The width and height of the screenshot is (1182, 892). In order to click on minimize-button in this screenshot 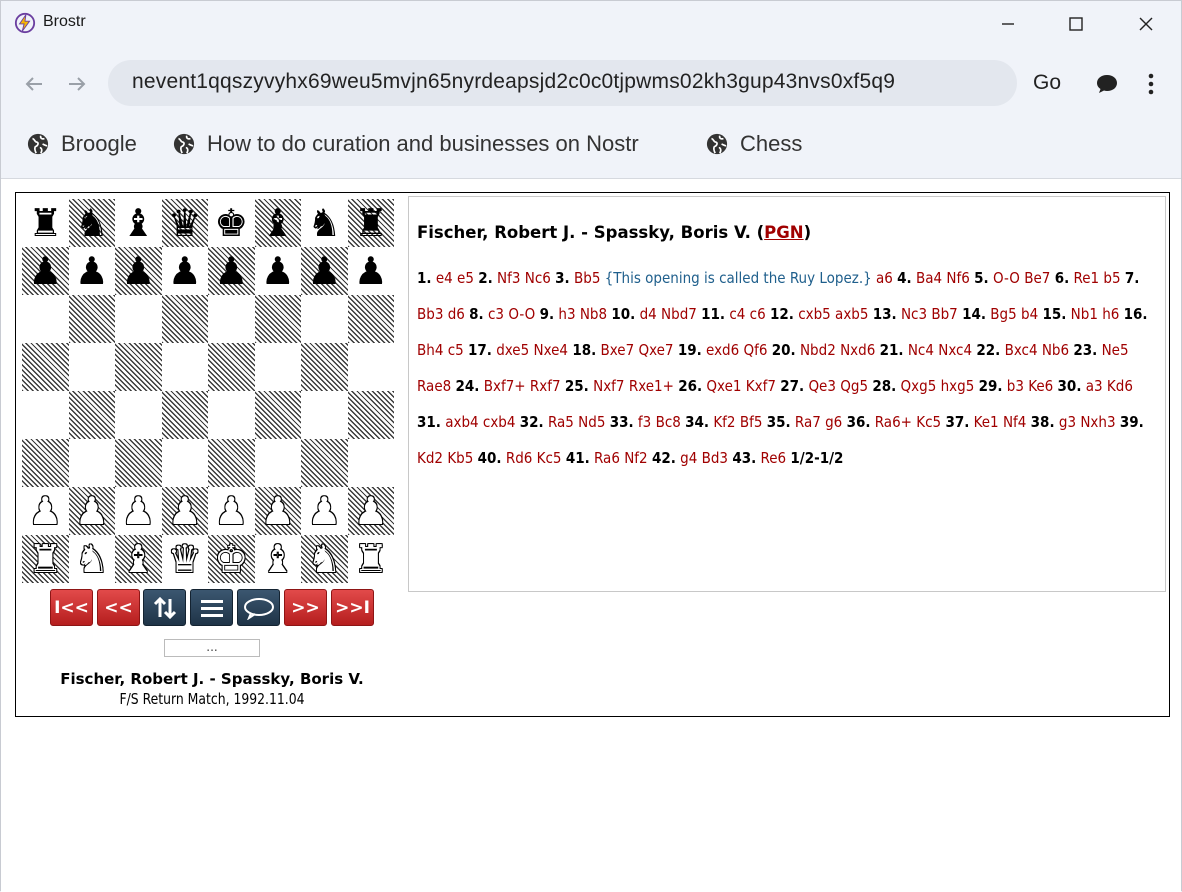, I will do `click(1008, 24)`.